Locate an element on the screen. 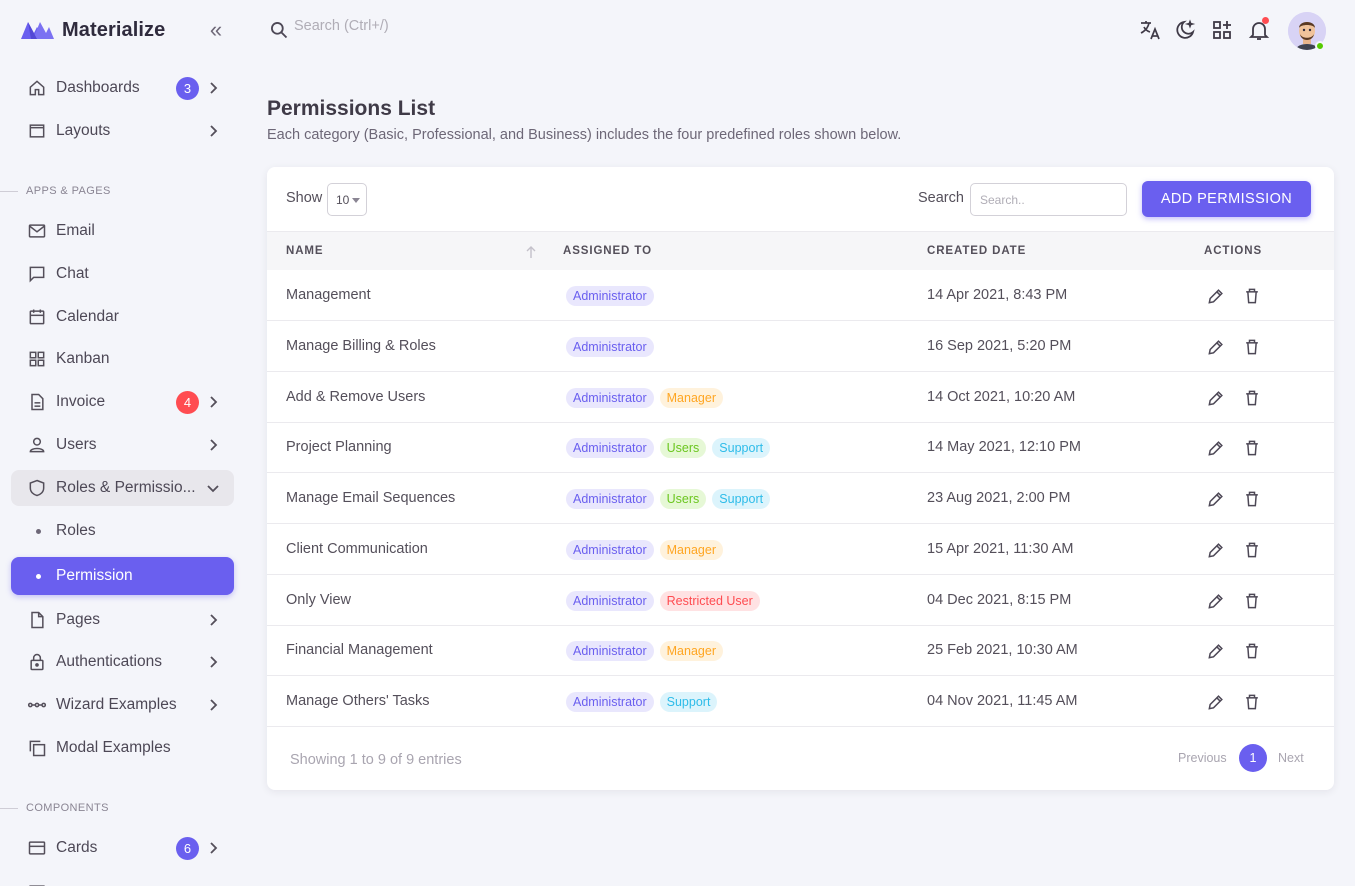 The width and height of the screenshot is (1355, 886). search-icon is located at coordinates (279, 30).